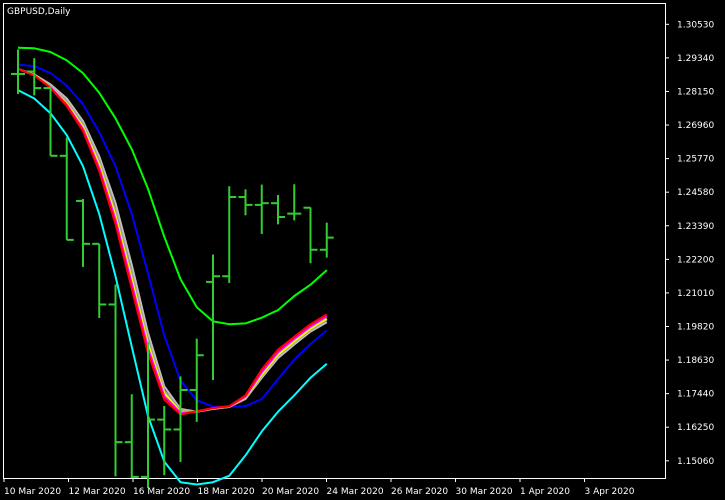 The image size is (725, 500). Describe the element at coordinates (290, 492) in the screenshot. I see `date-label: 20 Mar 2020` at that location.